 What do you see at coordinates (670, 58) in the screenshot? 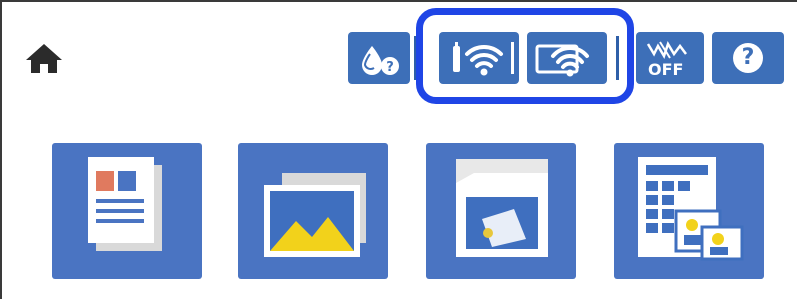
I see `quiet-mode-button: OFF` at bounding box center [670, 58].